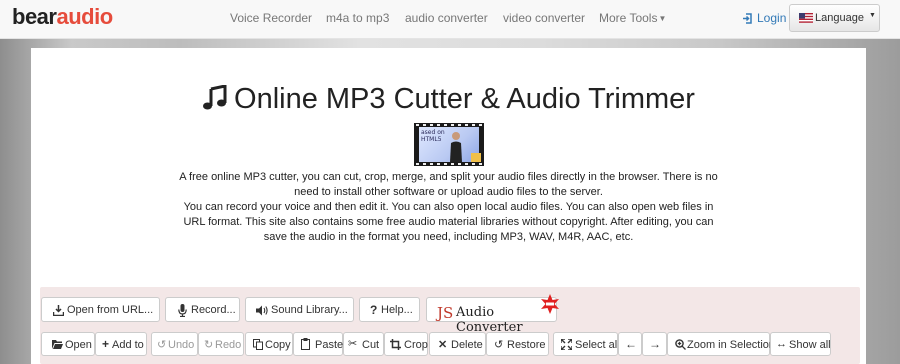  I want to click on copy-icon, so click(258, 344).